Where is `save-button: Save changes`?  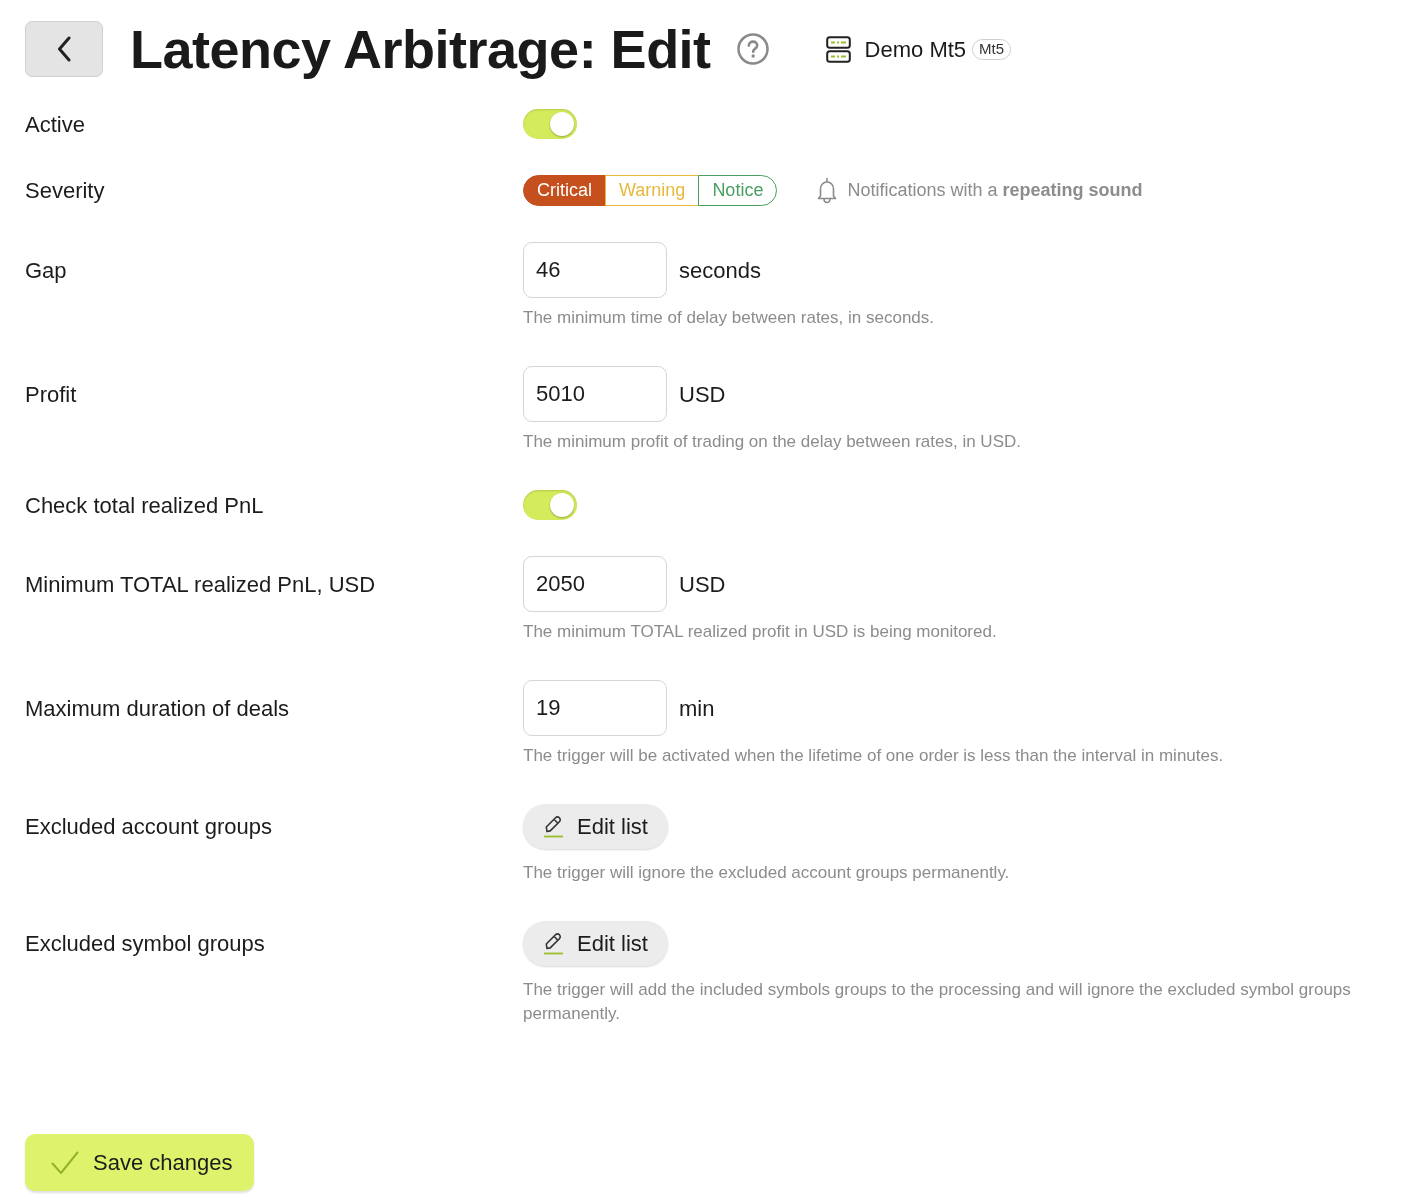
save-button: Save changes is located at coordinates (139, 1162).